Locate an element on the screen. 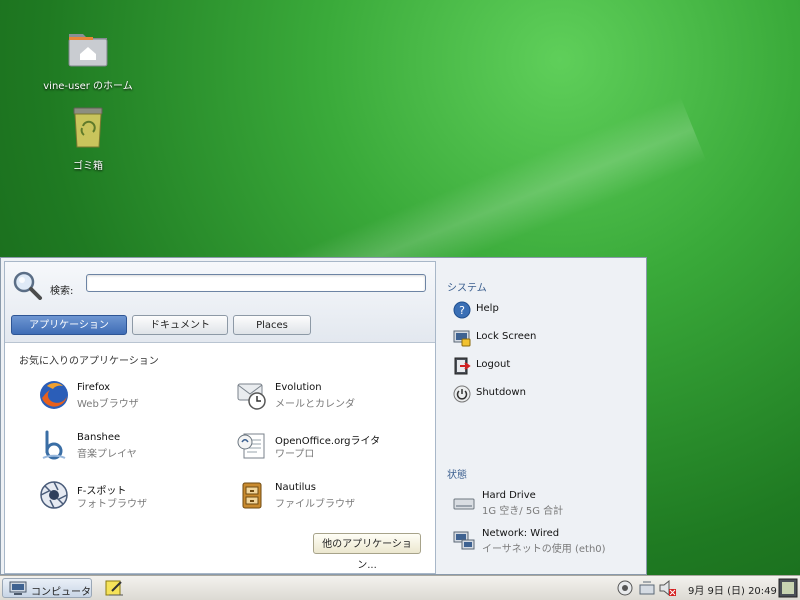  lock-screen-icon is located at coordinates (462, 338).